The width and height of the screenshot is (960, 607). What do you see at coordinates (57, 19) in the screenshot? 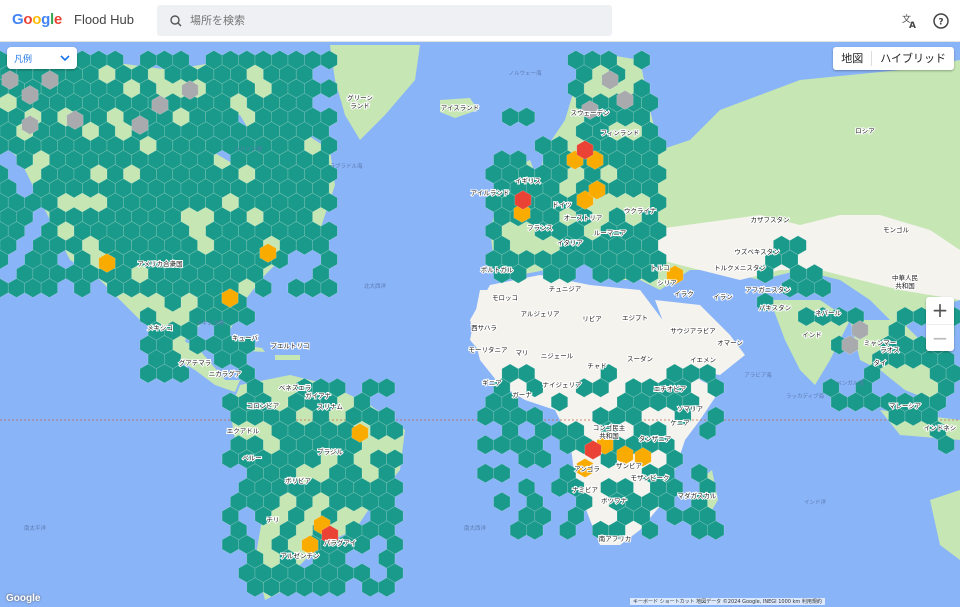
I see `logo-letter: e` at bounding box center [57, 19].